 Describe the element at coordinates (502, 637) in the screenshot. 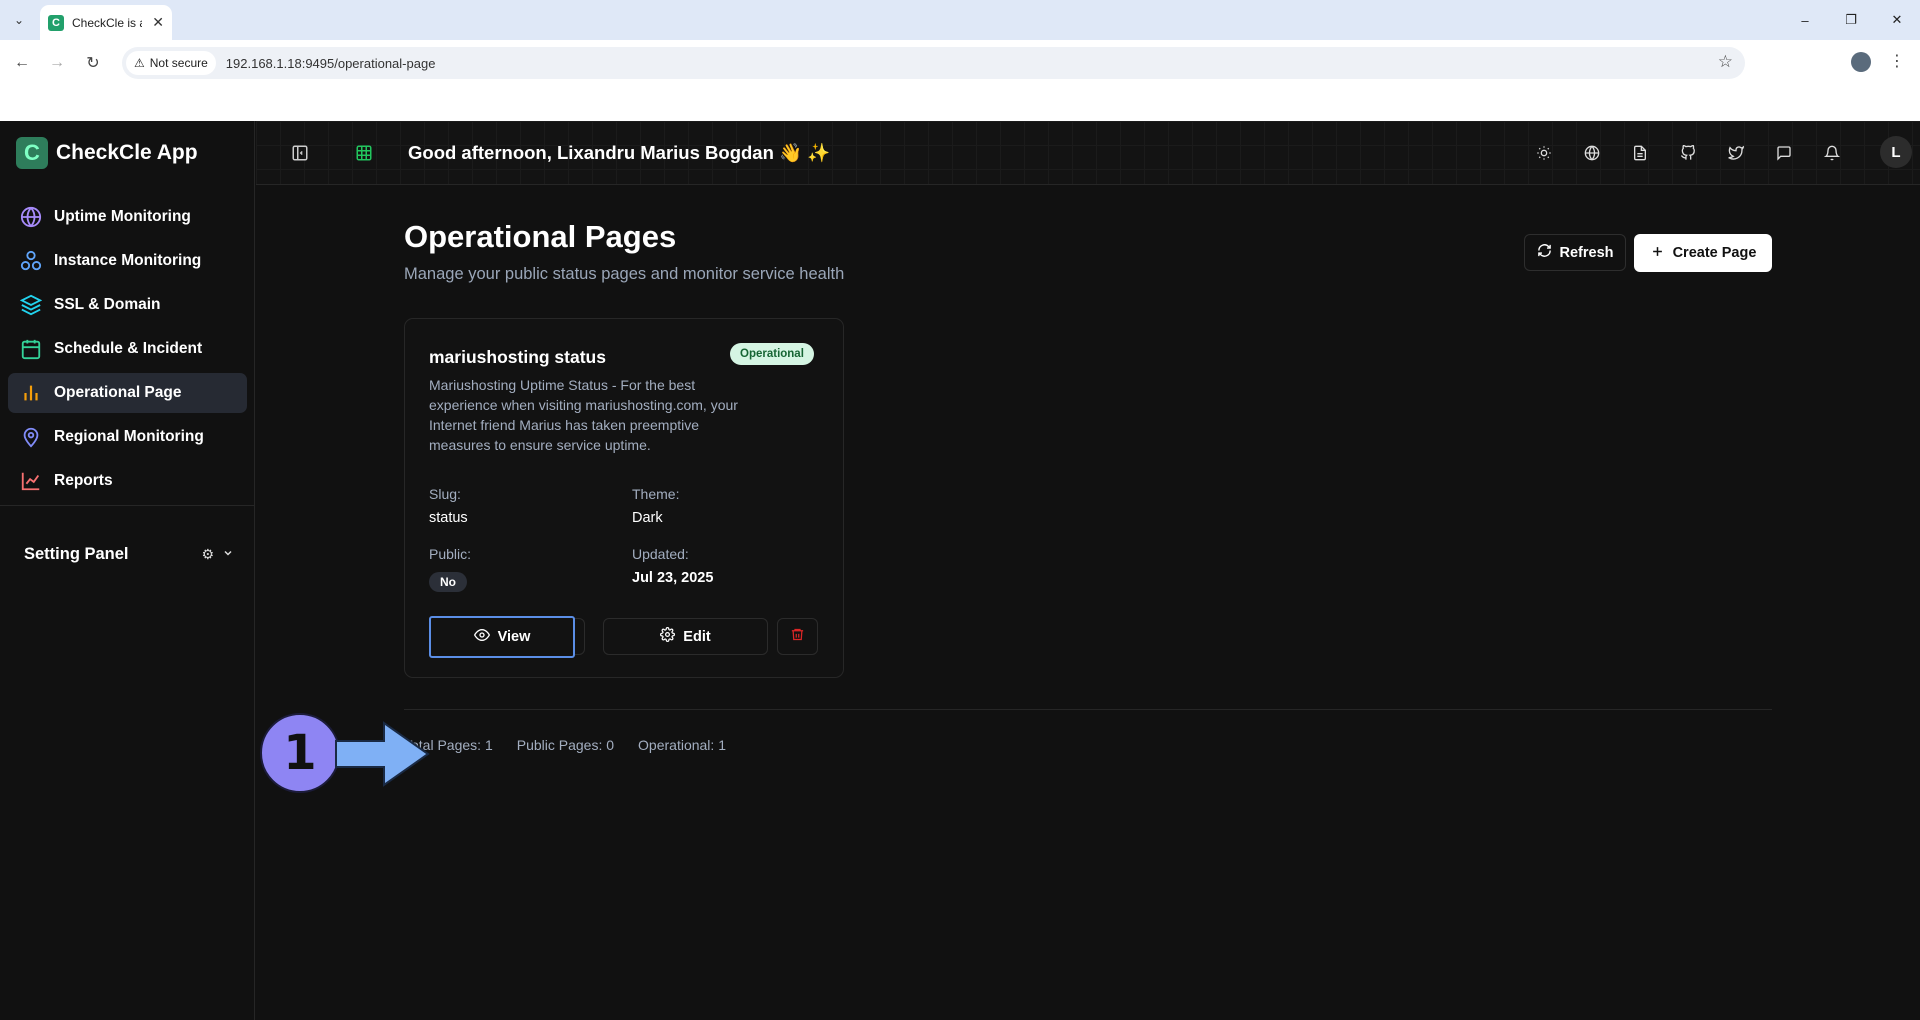

I see `view-button: View` at that location.